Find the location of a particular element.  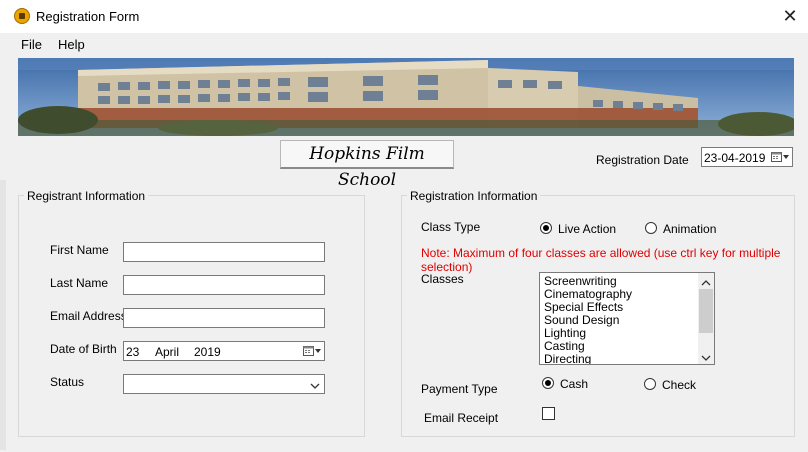

first-name-label: First Name is located at coordinates (79, 250).